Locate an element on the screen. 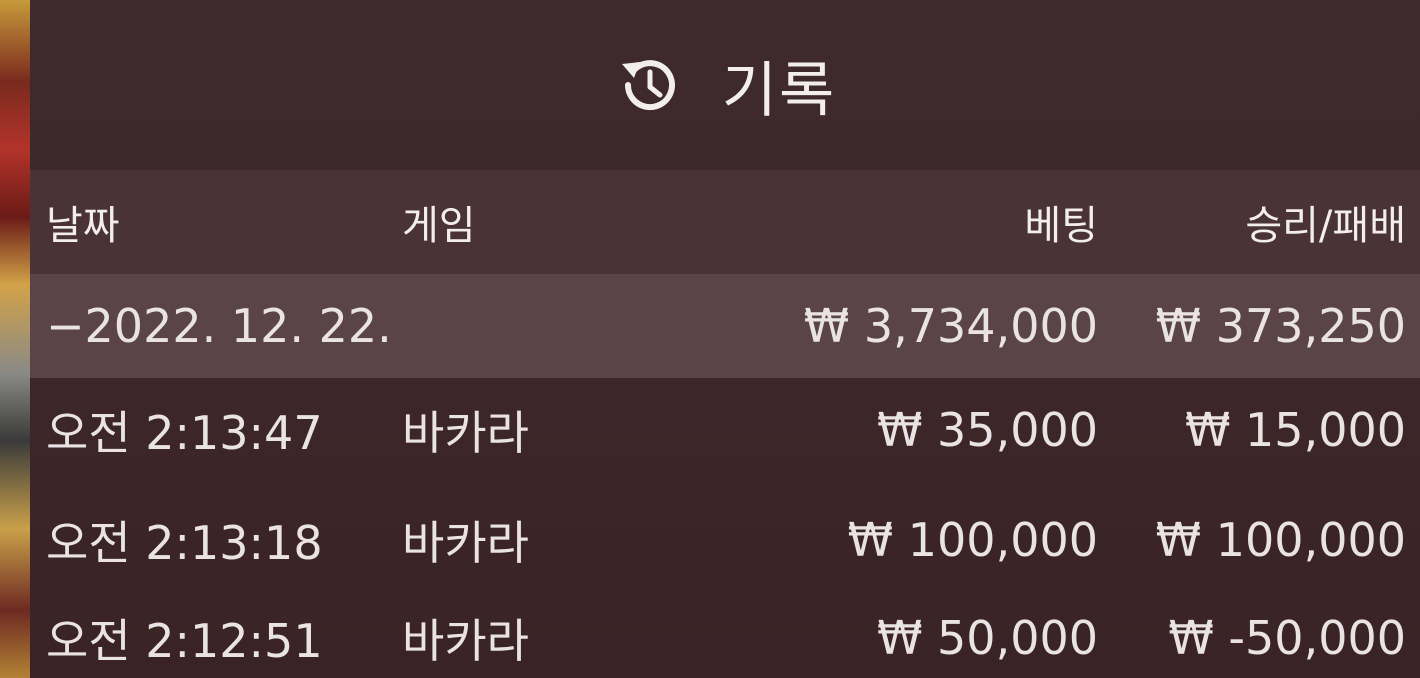 Image resolution: width=1420 pixels, height=678 pixels. column-header-bet: 베팅 is located at coordinates (1061, 222).